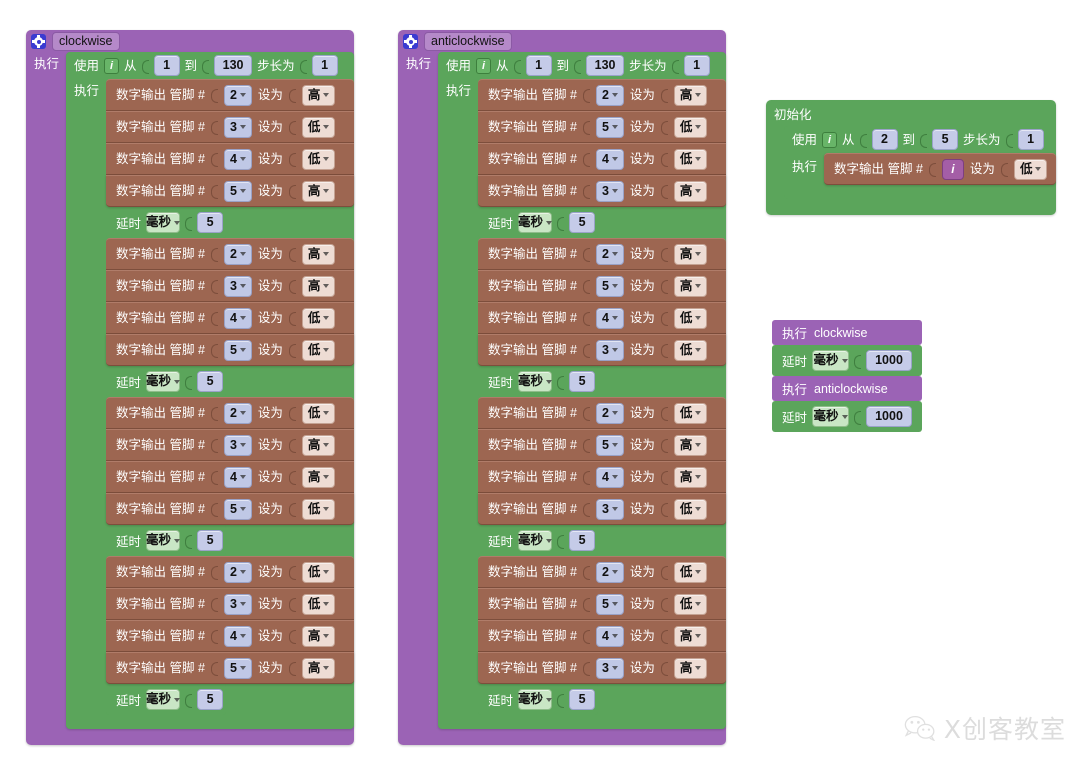 Image resolution: width=1080 pixels, height=764 pixels. What do you see at coordinates (38, 41) in the screenshot?
I see `gear-icon` at bounding box center [38, 41].